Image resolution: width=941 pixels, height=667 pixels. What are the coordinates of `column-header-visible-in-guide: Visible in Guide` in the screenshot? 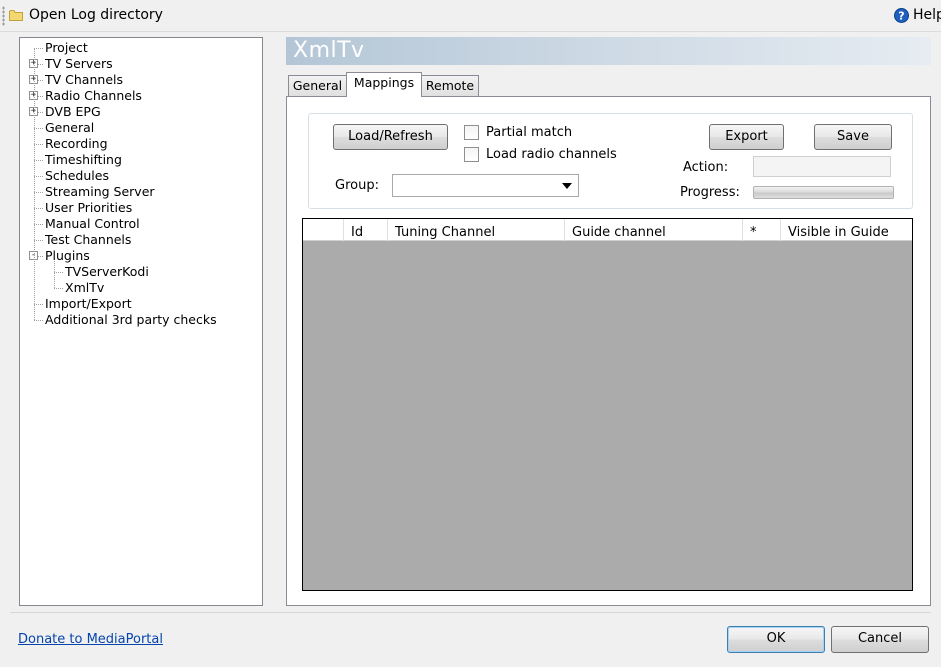 It's located at (846, 230).